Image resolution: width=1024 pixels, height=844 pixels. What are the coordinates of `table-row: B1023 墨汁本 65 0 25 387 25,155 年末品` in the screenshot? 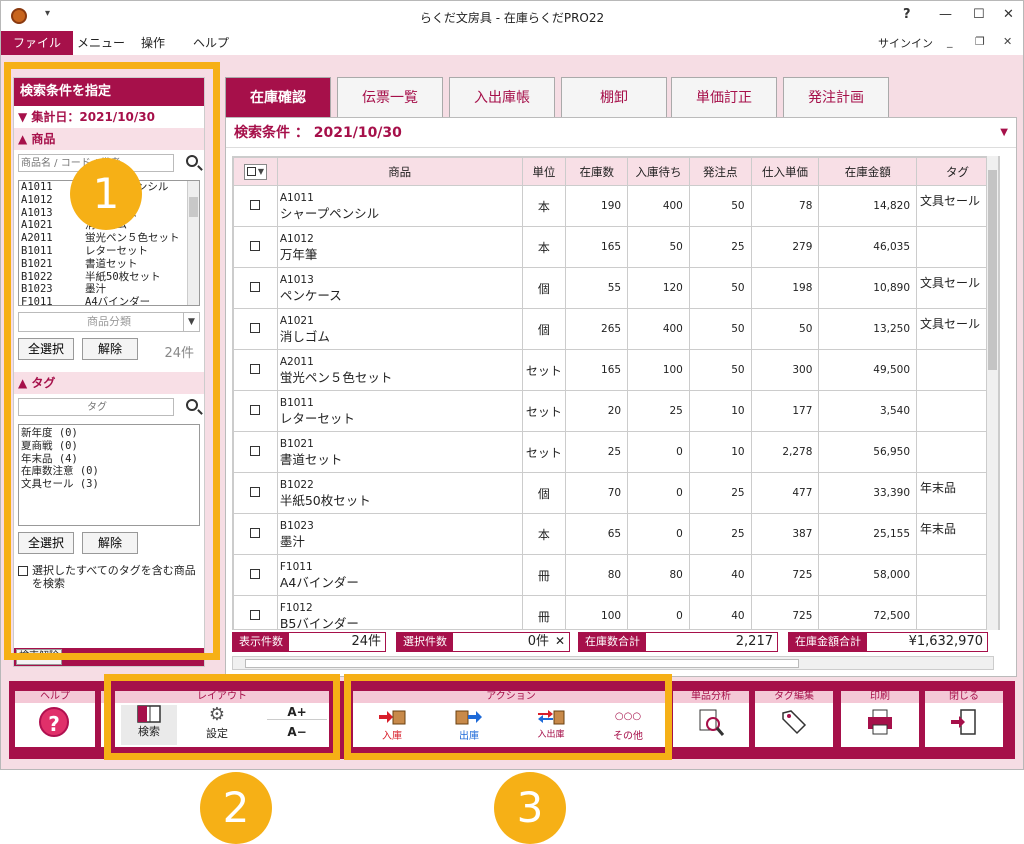 It's located at (616, 534).